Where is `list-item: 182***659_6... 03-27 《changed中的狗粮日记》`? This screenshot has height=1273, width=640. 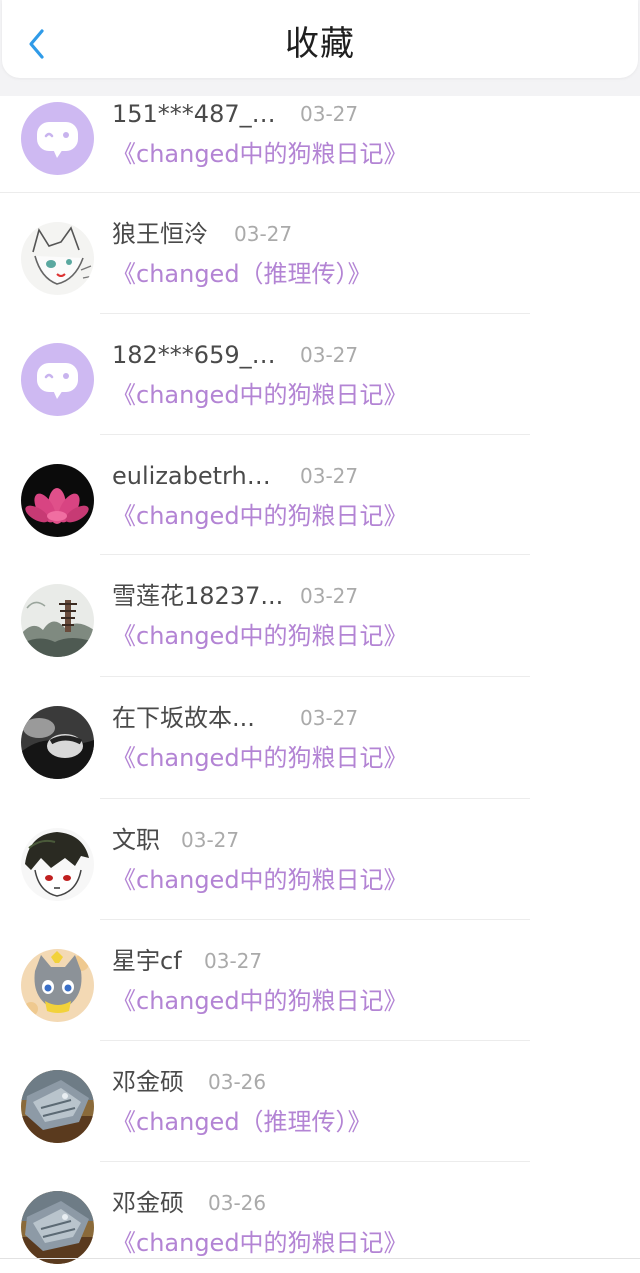 list-item: 182***659_6... 03-27 《changed中的狗粮日记》 is located at coordinates (320, 395).